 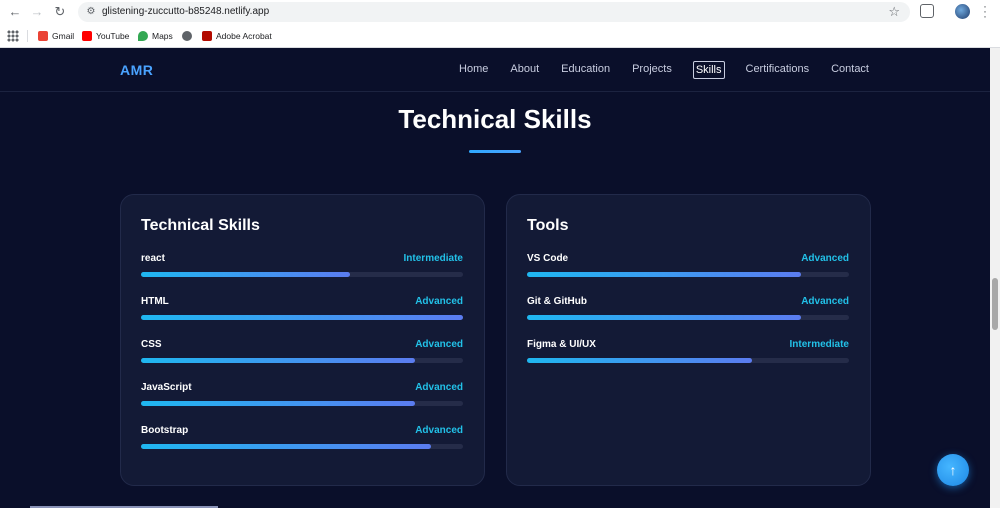 I want to click on skill-item: Figma & UI/UX Intermediate, so click(x=688, y=355).